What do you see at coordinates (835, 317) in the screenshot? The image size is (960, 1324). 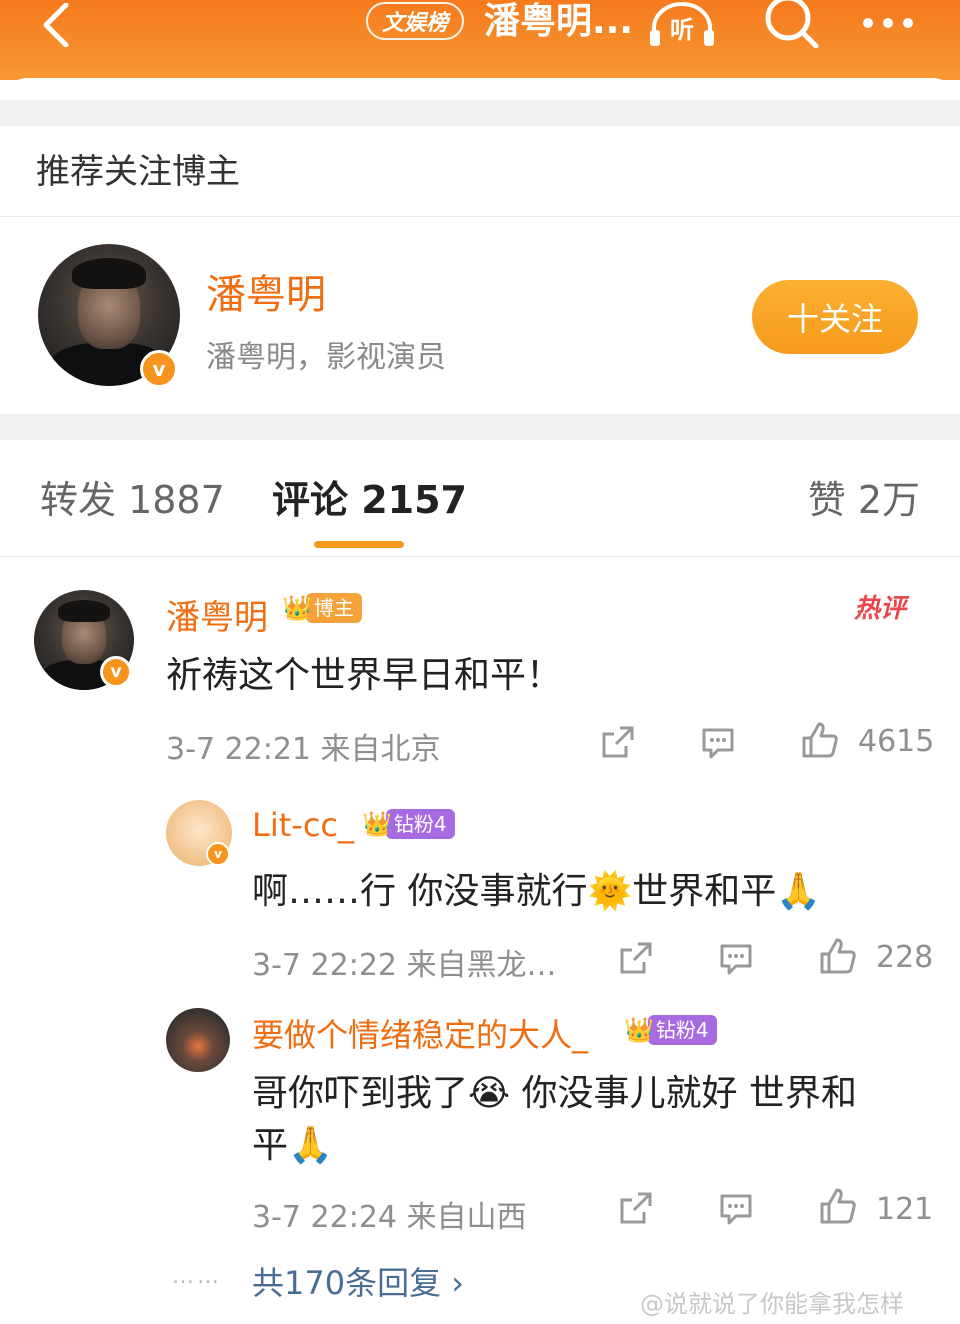 I see `follow-button: 十关注` at bounding box center [835, 317].